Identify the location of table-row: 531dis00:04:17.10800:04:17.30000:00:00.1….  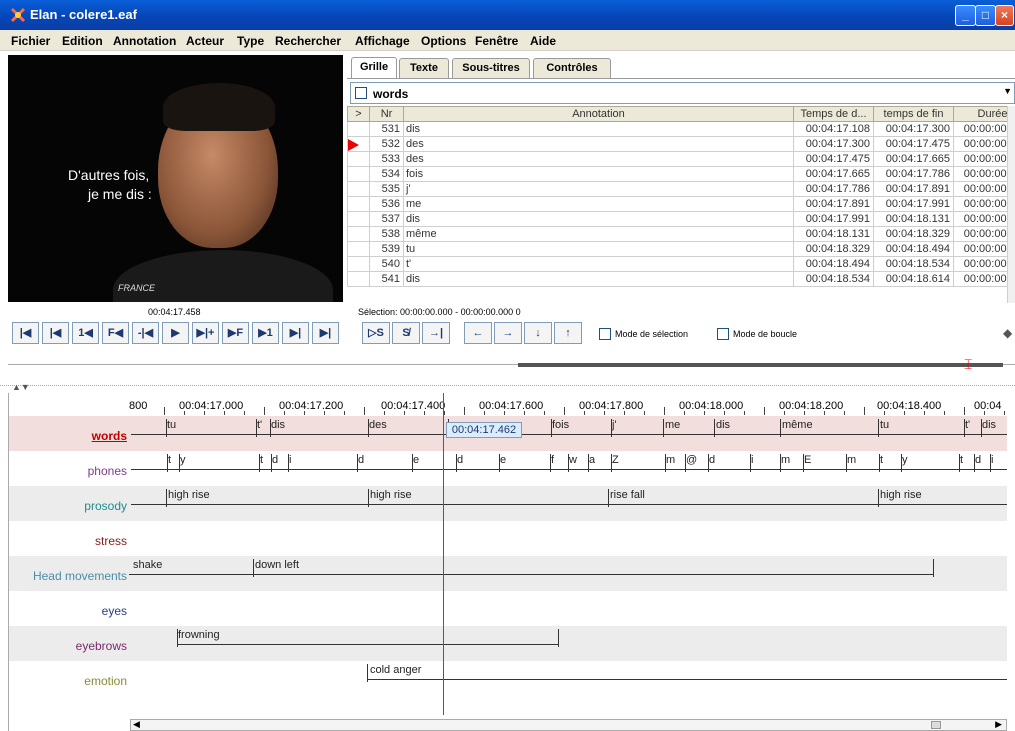
(681, 129).